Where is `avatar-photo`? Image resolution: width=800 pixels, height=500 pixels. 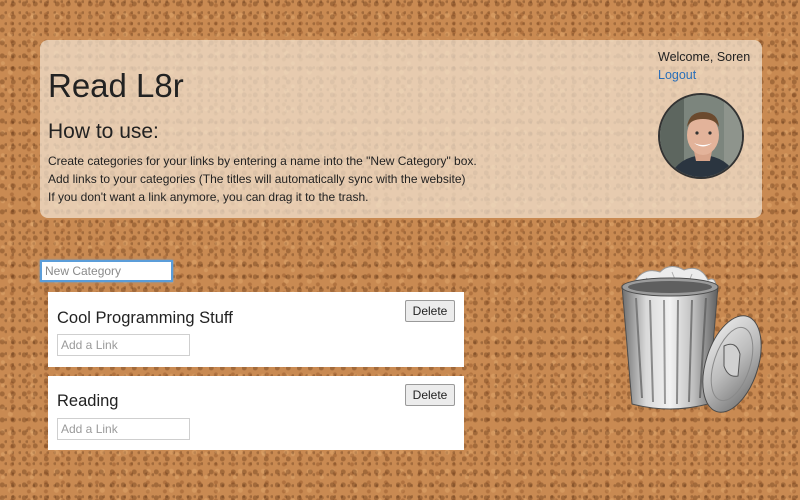
avatar-photo is located at coordinates (701, 136).